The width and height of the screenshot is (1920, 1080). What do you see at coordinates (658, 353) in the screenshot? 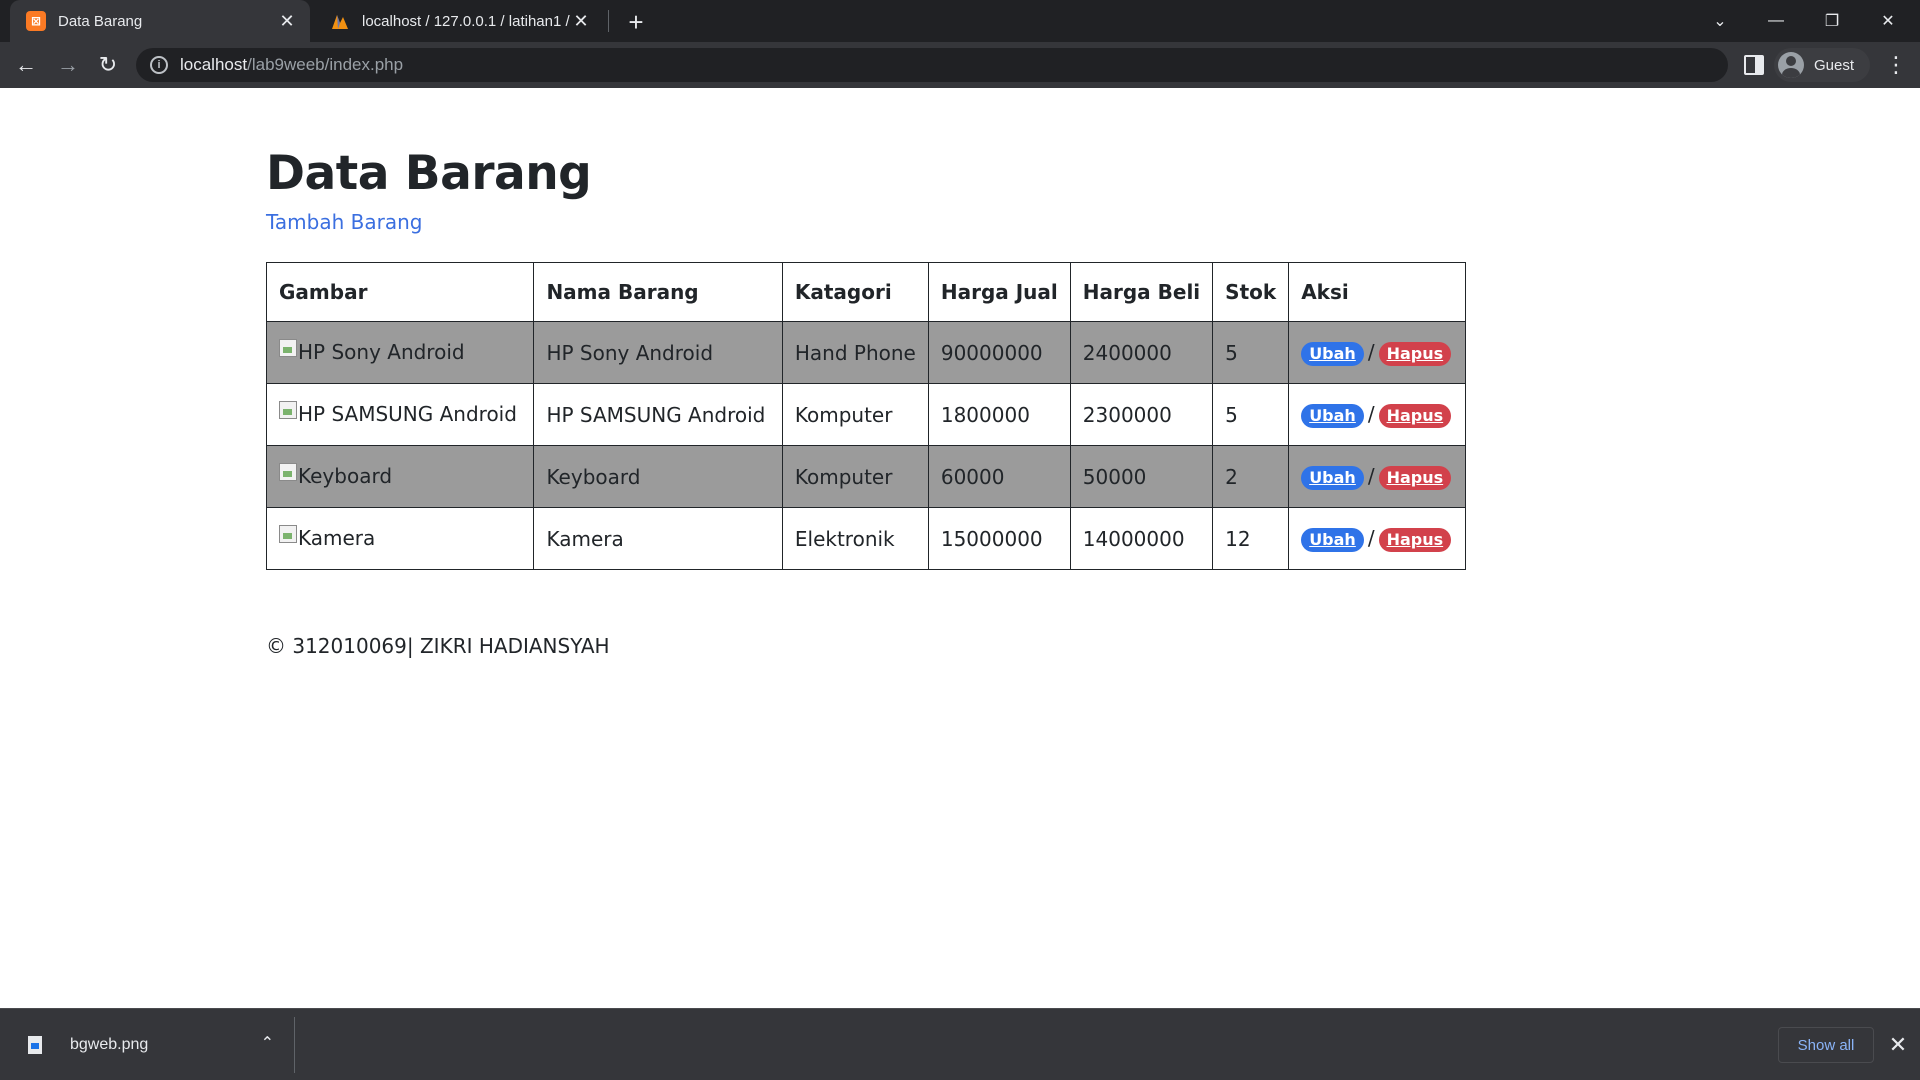
I see `name-cell: HP Sony Android` at bounding box center [658, 353].